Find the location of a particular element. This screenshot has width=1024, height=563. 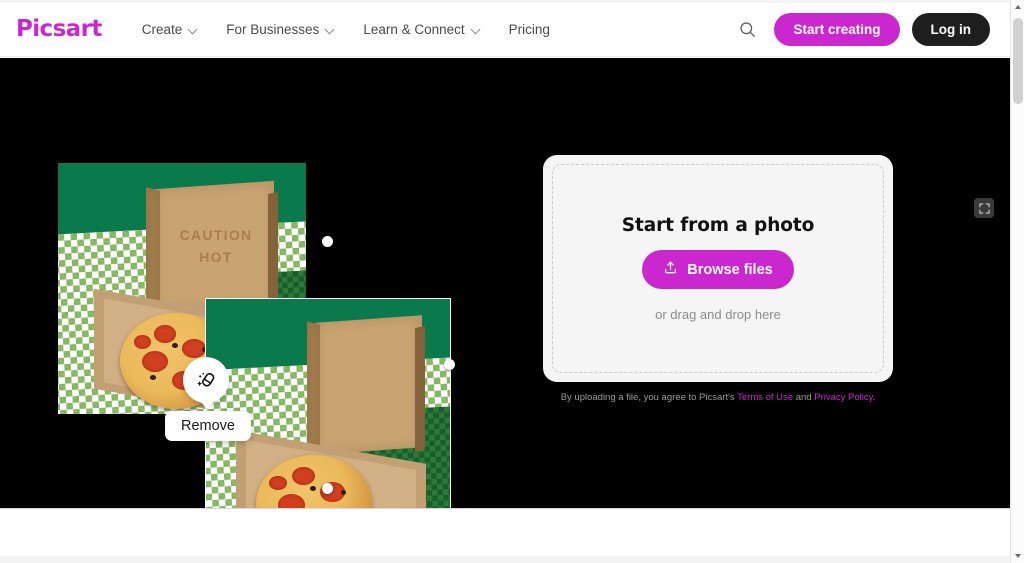

caution-hot-text: CAUTION HOT is located at coordinates (216, 246).